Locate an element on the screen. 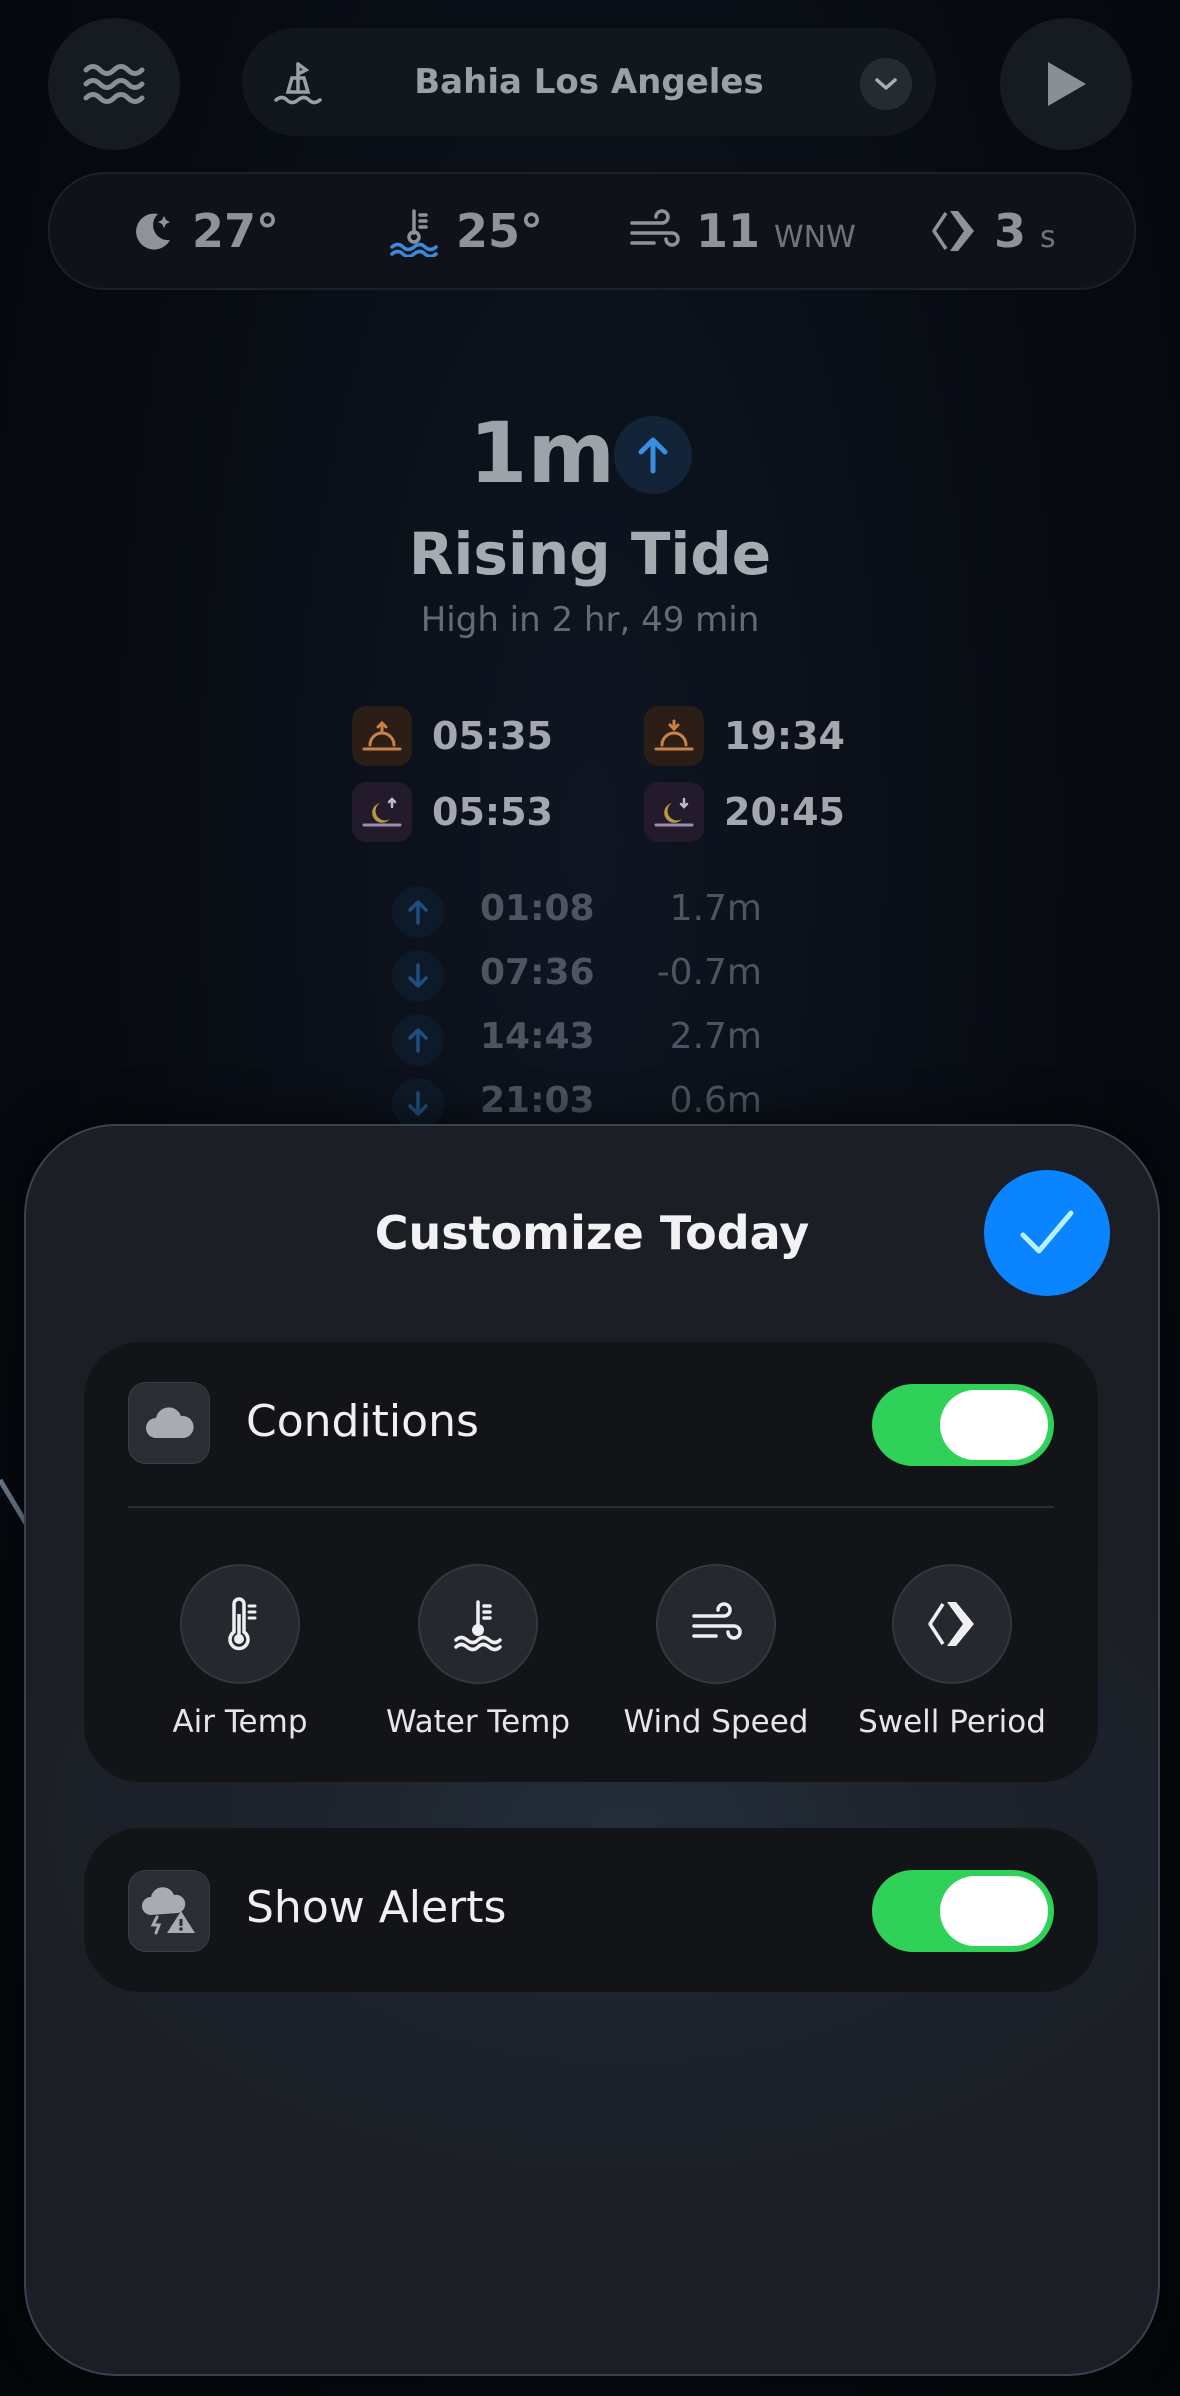 This screenshot has height=2396, width=1180. play-button is located at coordinates (1066, 84).